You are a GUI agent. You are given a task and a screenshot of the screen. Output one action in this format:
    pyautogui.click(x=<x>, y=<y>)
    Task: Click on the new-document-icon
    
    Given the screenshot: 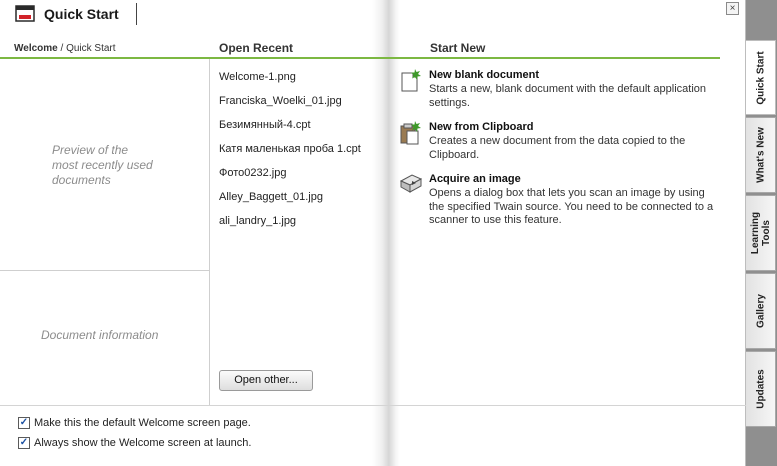 What is the action you would take?
    pyautogui.click(x=411, y=80)
    